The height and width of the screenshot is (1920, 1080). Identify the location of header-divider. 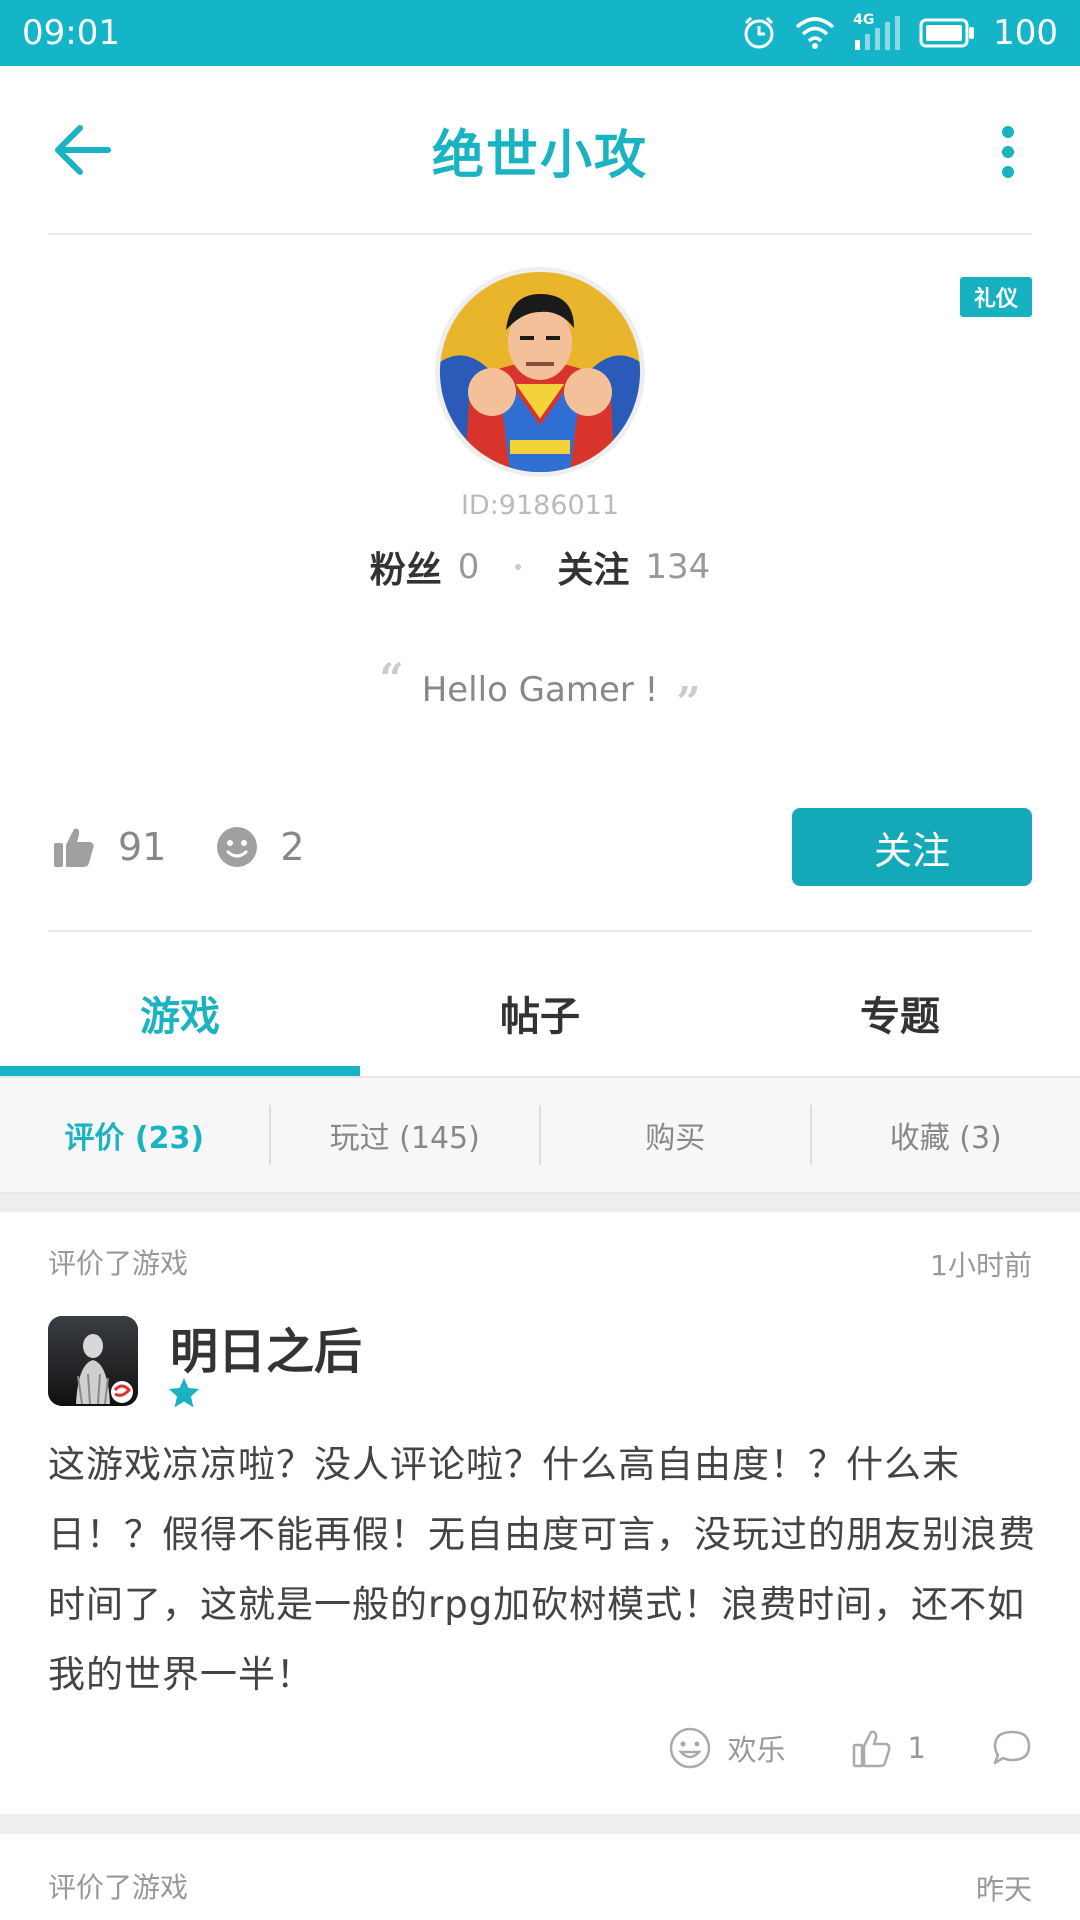
(540, 234).